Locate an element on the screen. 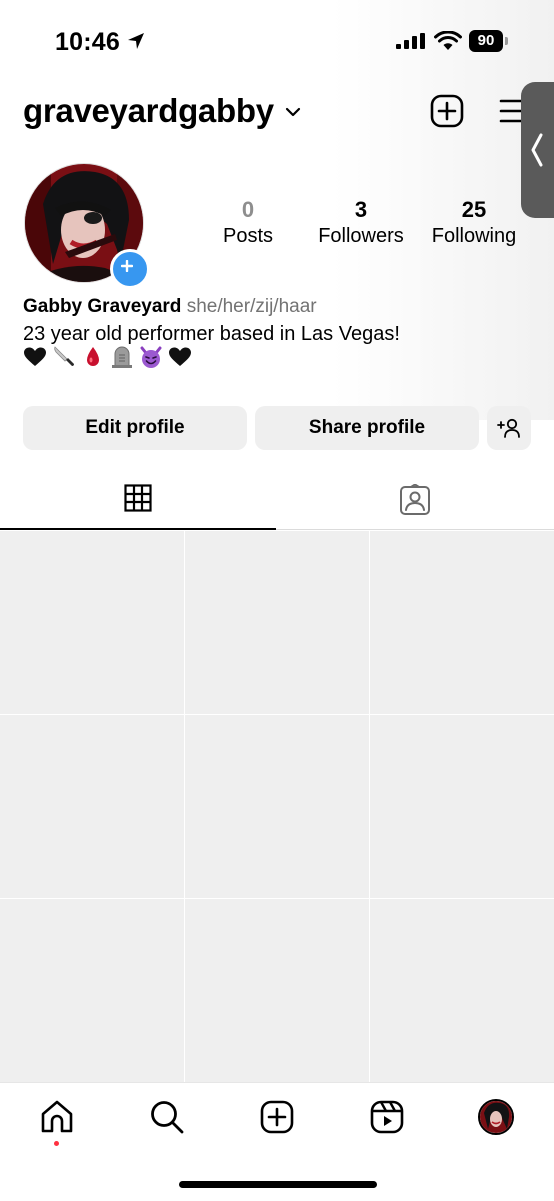 The height and width of the screenshot is (1201, 554). knife-icon is located at coordinates (64, 356).